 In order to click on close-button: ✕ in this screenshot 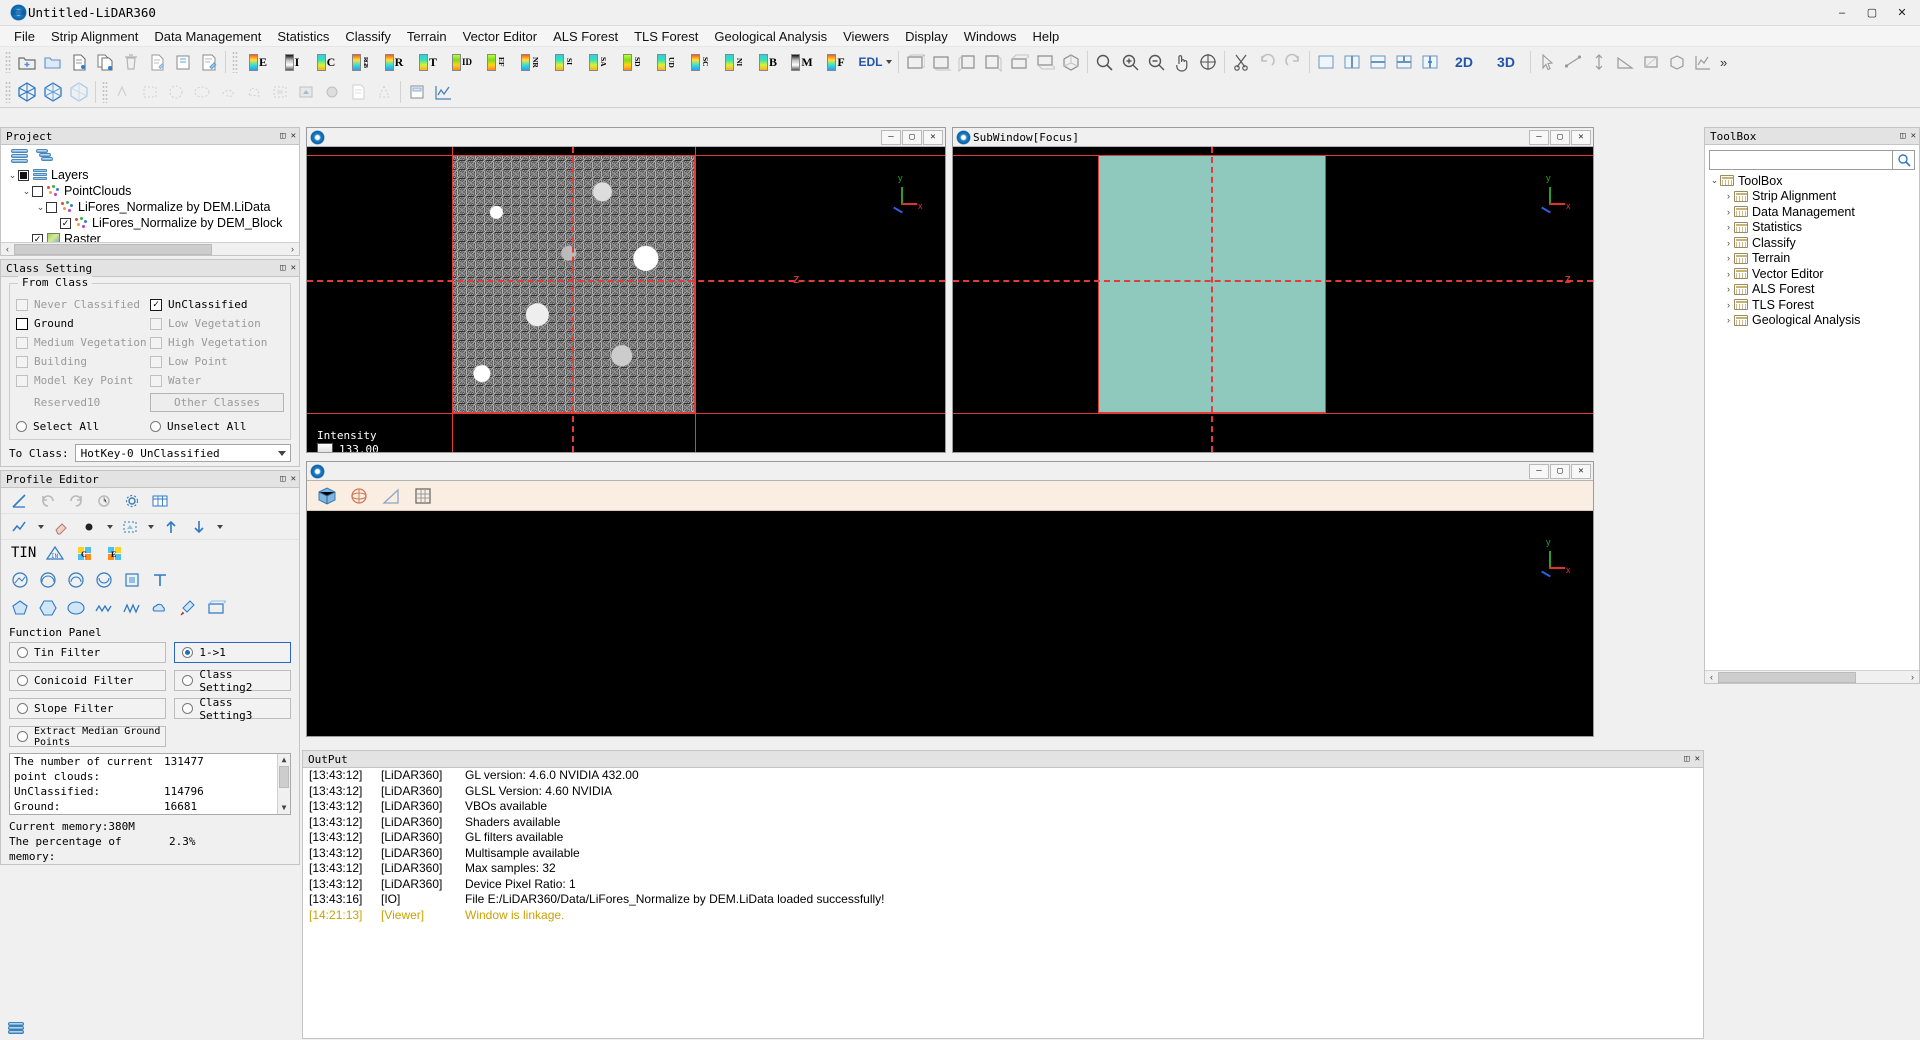, I will do `click(1902, 12)`.